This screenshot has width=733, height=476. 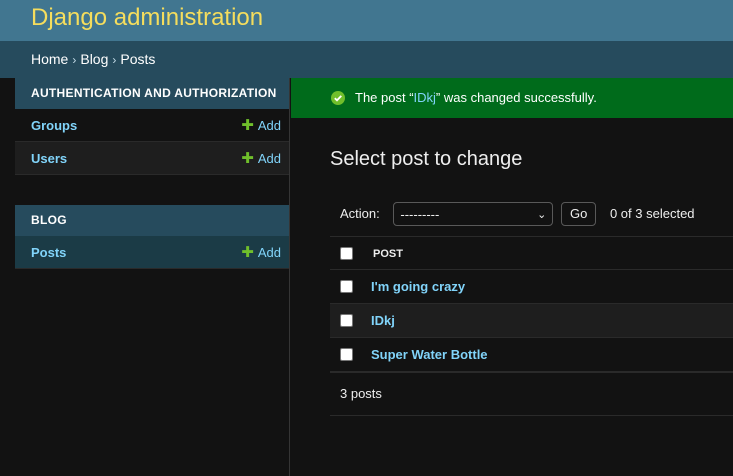 What do you see at coordinates (366, 20) in the screenshot?
I see `header: Django administration` at bounding box center [366, 20].